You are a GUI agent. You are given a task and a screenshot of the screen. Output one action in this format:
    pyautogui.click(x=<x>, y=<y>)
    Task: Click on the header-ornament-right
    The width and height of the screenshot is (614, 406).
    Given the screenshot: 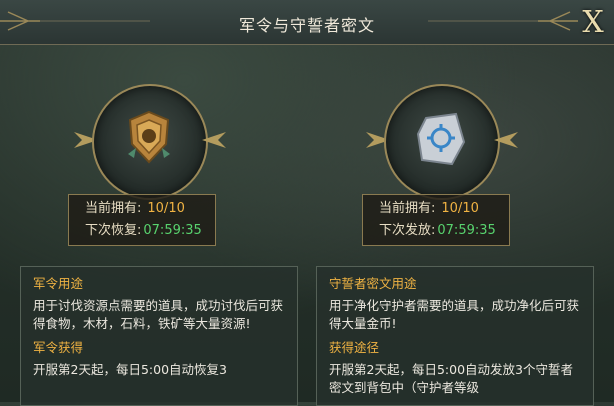 What is the action you would take?
    pyautogui.click(x=503, y=21)
    